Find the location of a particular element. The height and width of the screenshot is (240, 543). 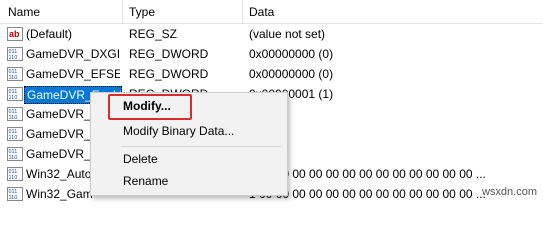

menu-separator is located at coordinates (201, 146).